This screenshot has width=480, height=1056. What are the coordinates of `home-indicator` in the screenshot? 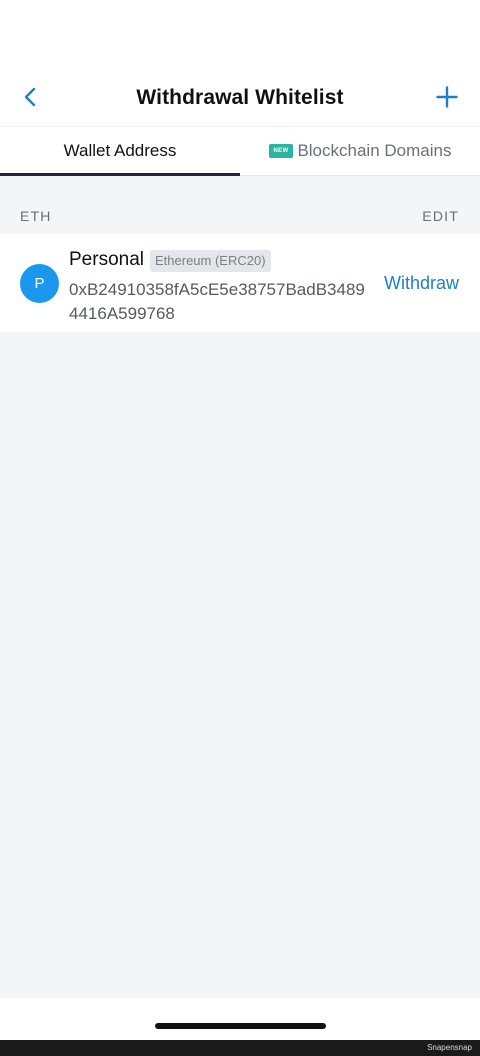 It's located at (240, 1026).